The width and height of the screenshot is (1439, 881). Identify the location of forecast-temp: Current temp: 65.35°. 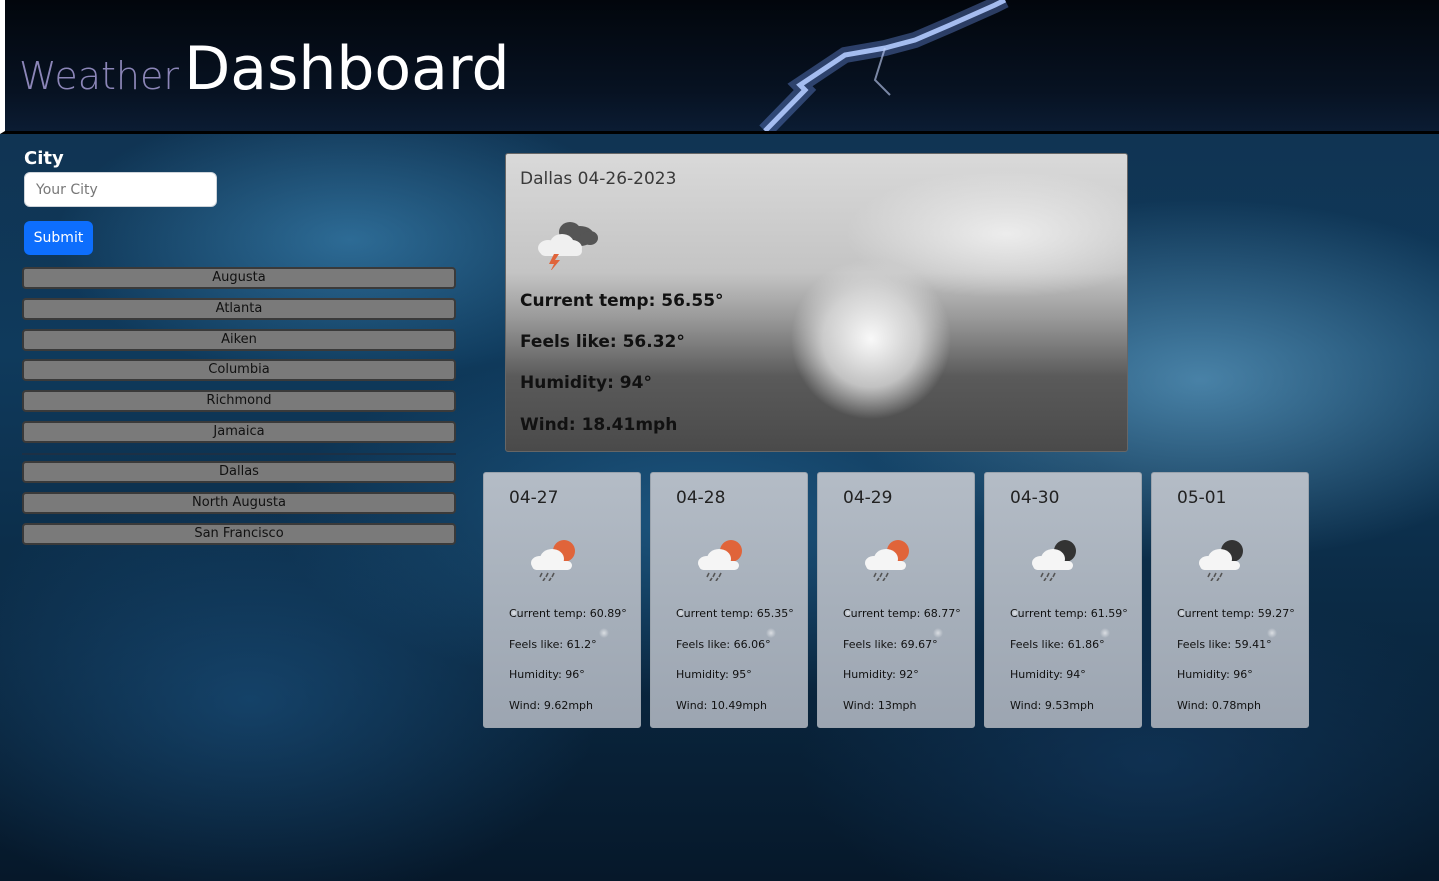
(735, 613).